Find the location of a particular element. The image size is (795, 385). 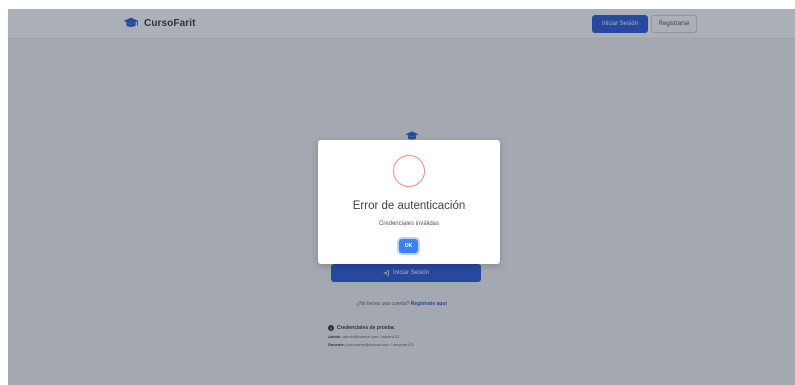

error-circle-icon is located at coordinates (409, 171).